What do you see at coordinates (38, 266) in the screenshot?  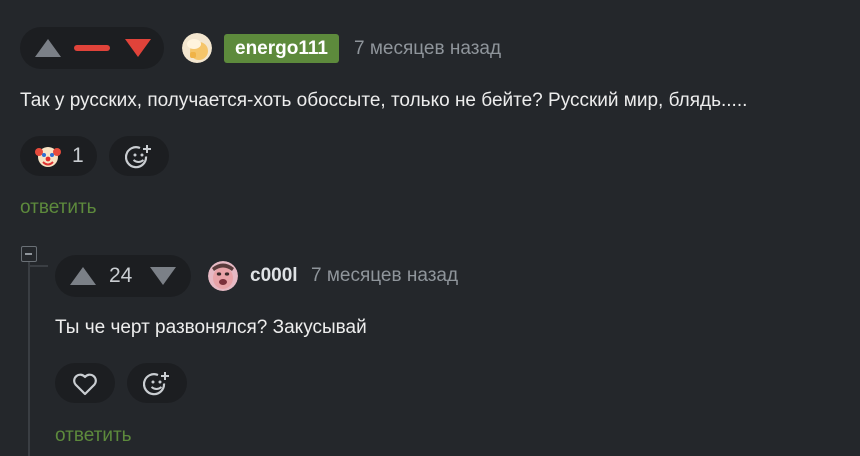 I see `thread-connector` at bounding box center [38, 266].